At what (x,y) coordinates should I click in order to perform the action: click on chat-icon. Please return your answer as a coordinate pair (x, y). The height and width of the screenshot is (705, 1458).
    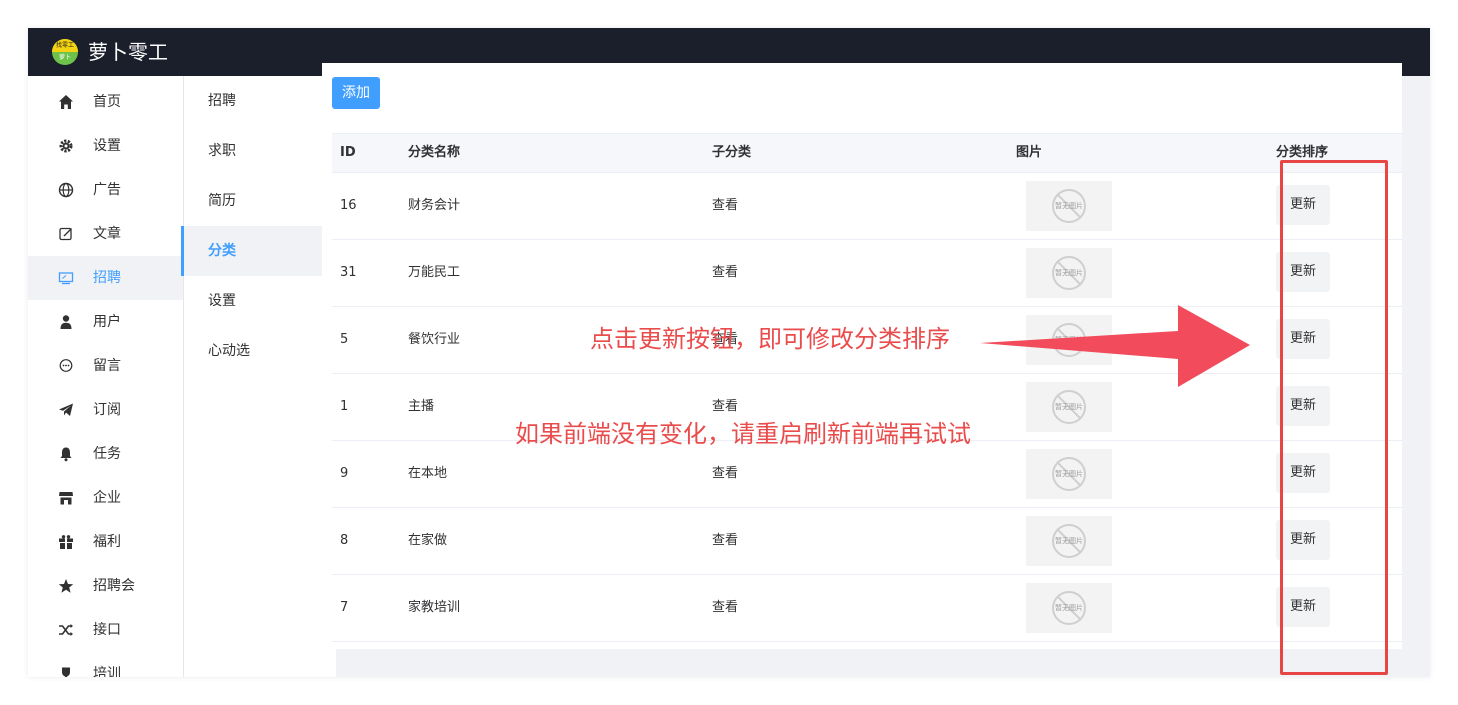
    Looking at the image, I should click on (66, 365).